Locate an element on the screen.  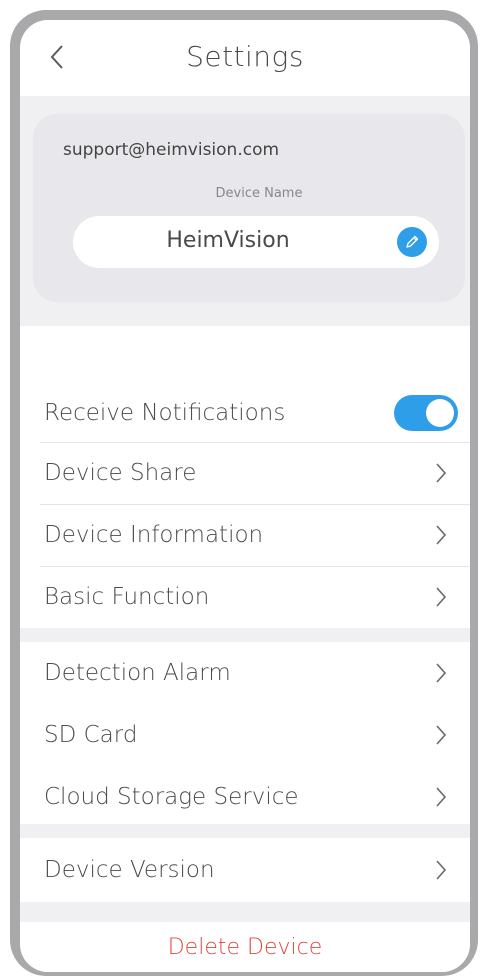
page-title: Settings is located at coordinates (245, 56).